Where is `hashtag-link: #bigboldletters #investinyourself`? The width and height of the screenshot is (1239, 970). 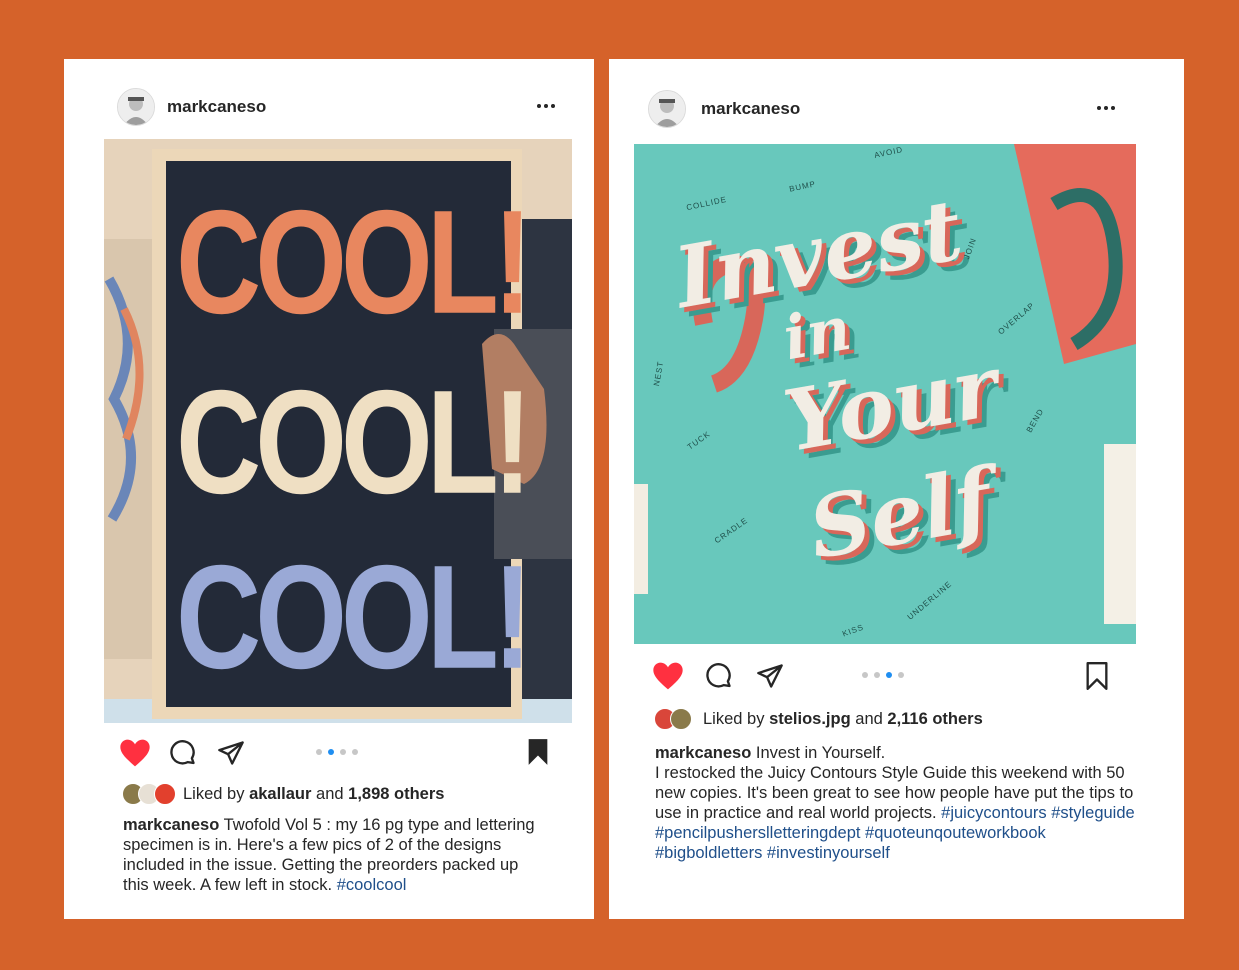
hashtag-link: #bigboldletters #investinyourself is located at coordinates (905, 853).